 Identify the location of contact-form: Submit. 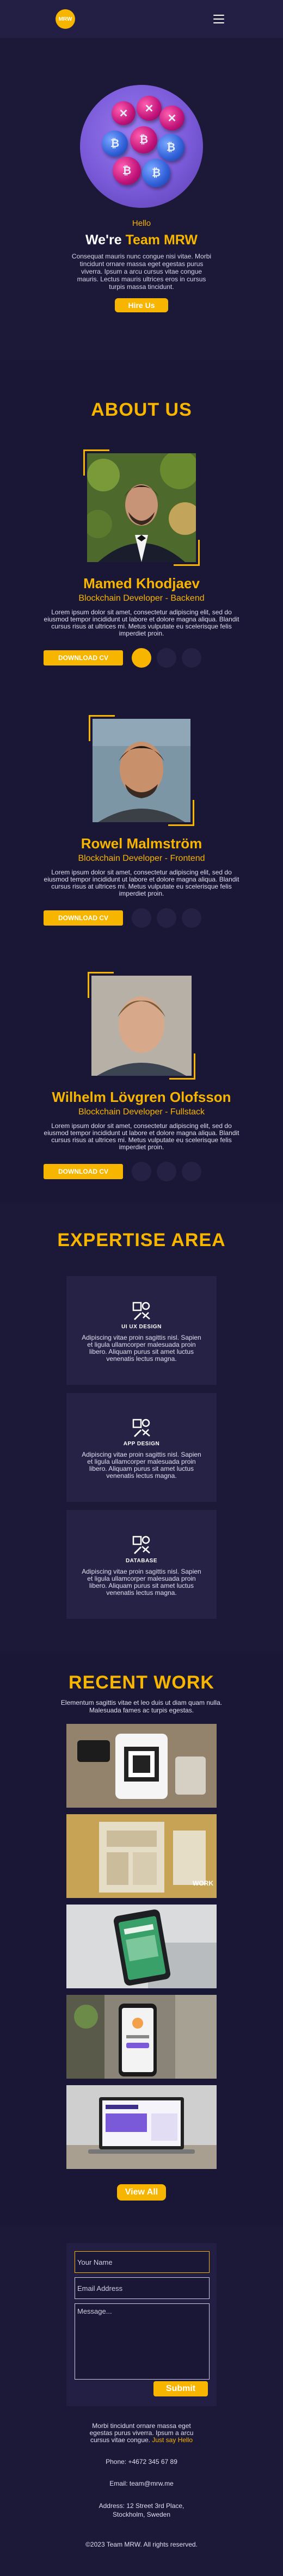
(141, 2325).